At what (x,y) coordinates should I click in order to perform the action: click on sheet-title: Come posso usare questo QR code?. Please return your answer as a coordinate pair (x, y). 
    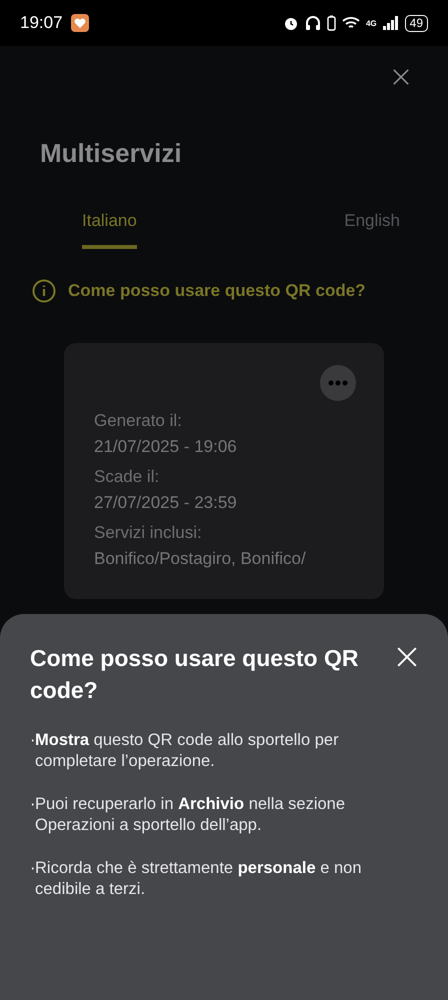
    Looking at the image, I should click on (195, 674).